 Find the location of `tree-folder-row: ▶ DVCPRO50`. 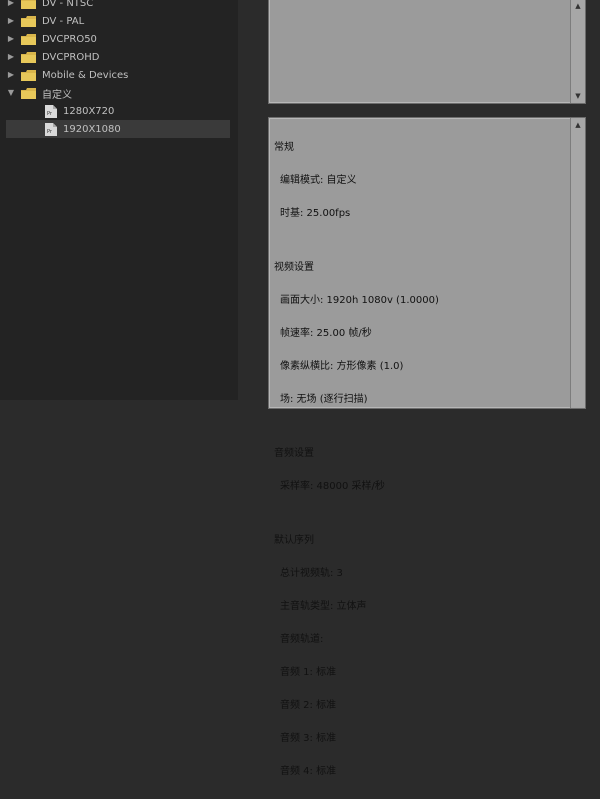

tree-folder-row: ▶ DVCPRO50 is located at coordinates (118, 39).